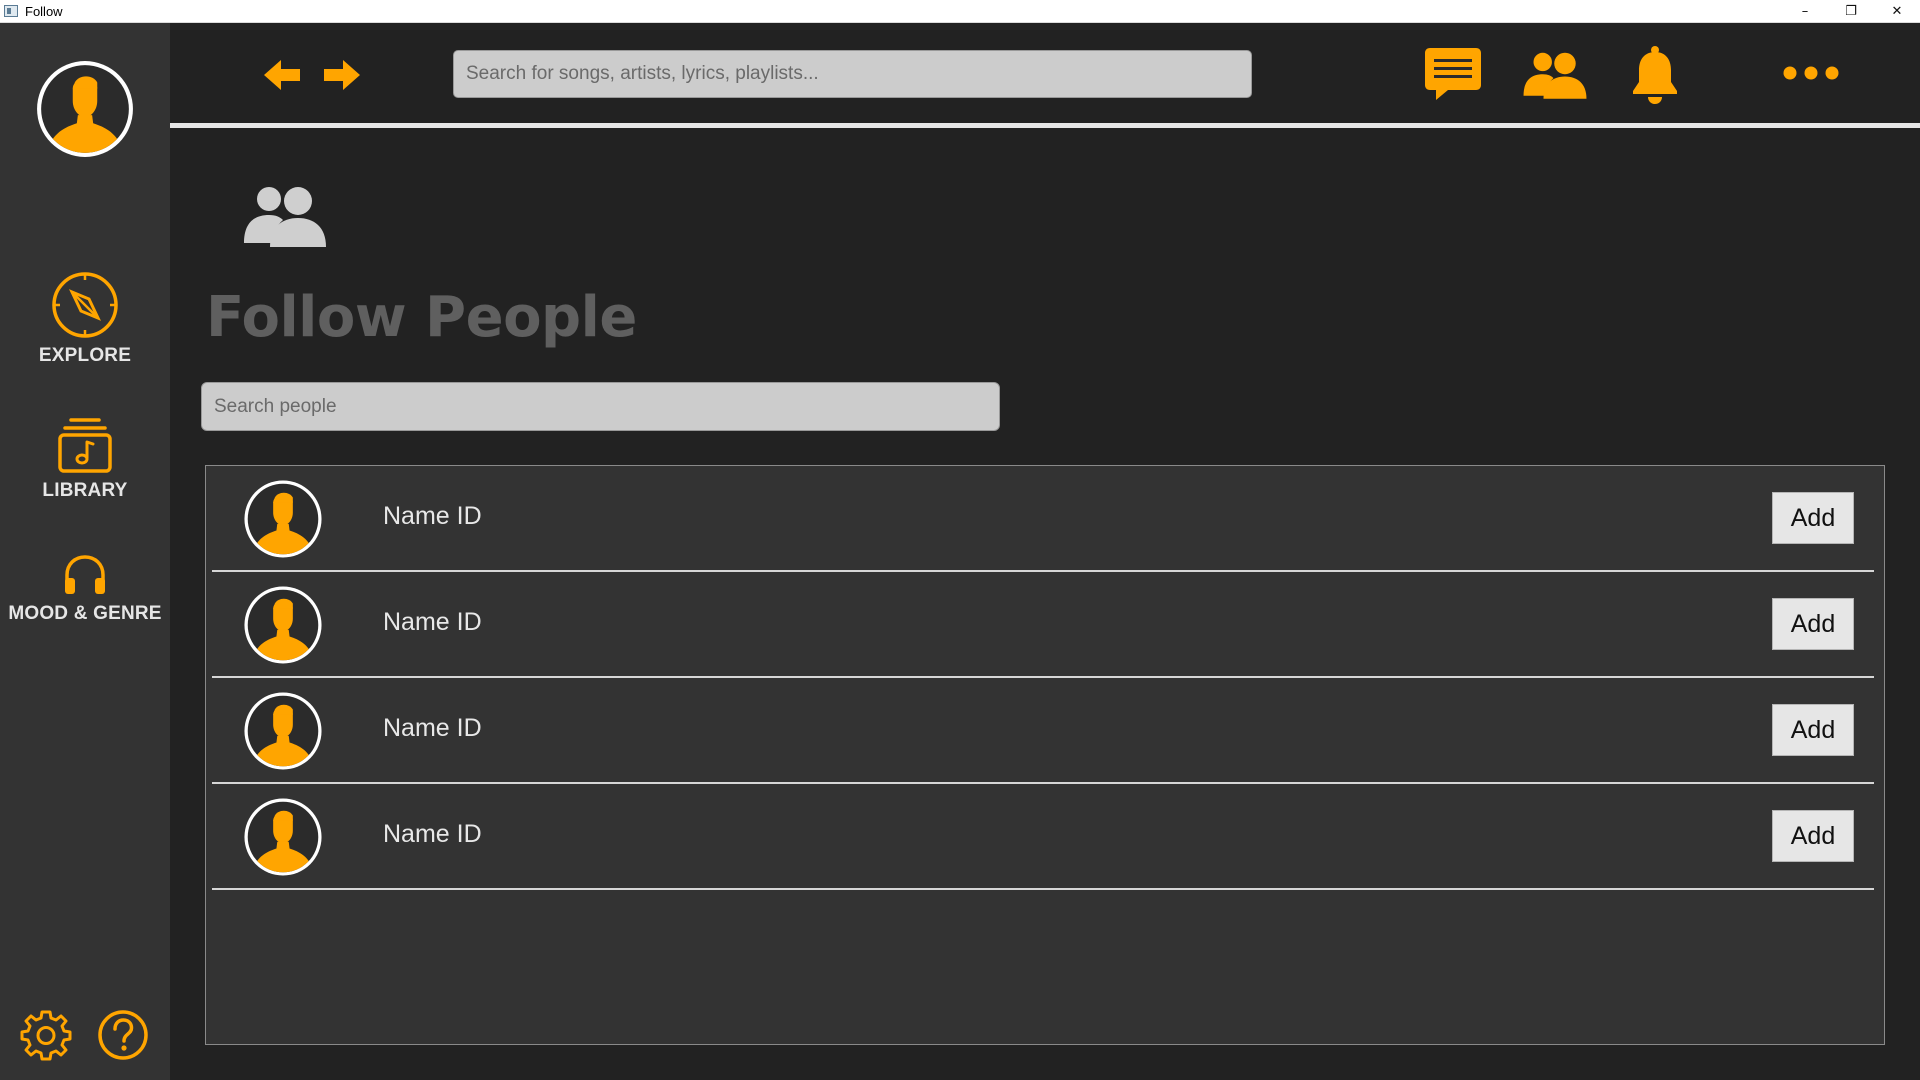 The width and height of the screenshot is (1920, 1080). What do you see at coordinates (421, 317) in the screenshot?
I see `page-title: Follow People` at bounding box center [421, 317].